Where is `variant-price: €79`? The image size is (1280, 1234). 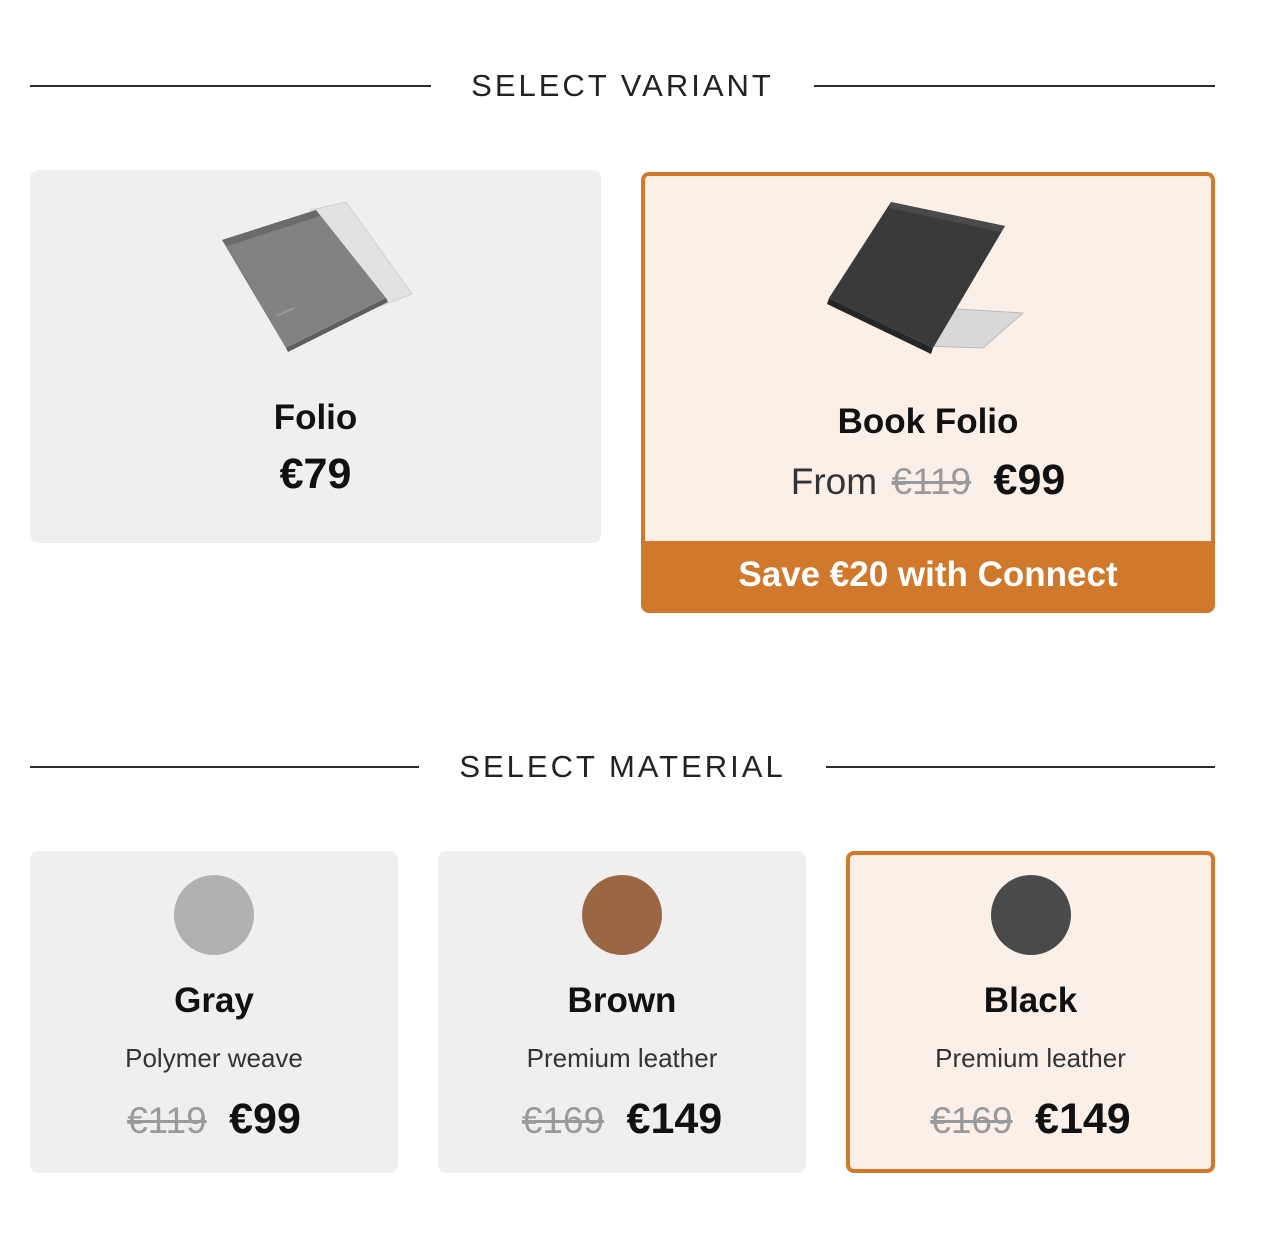 variant-price: €79 is located at coordinates (315, 474).